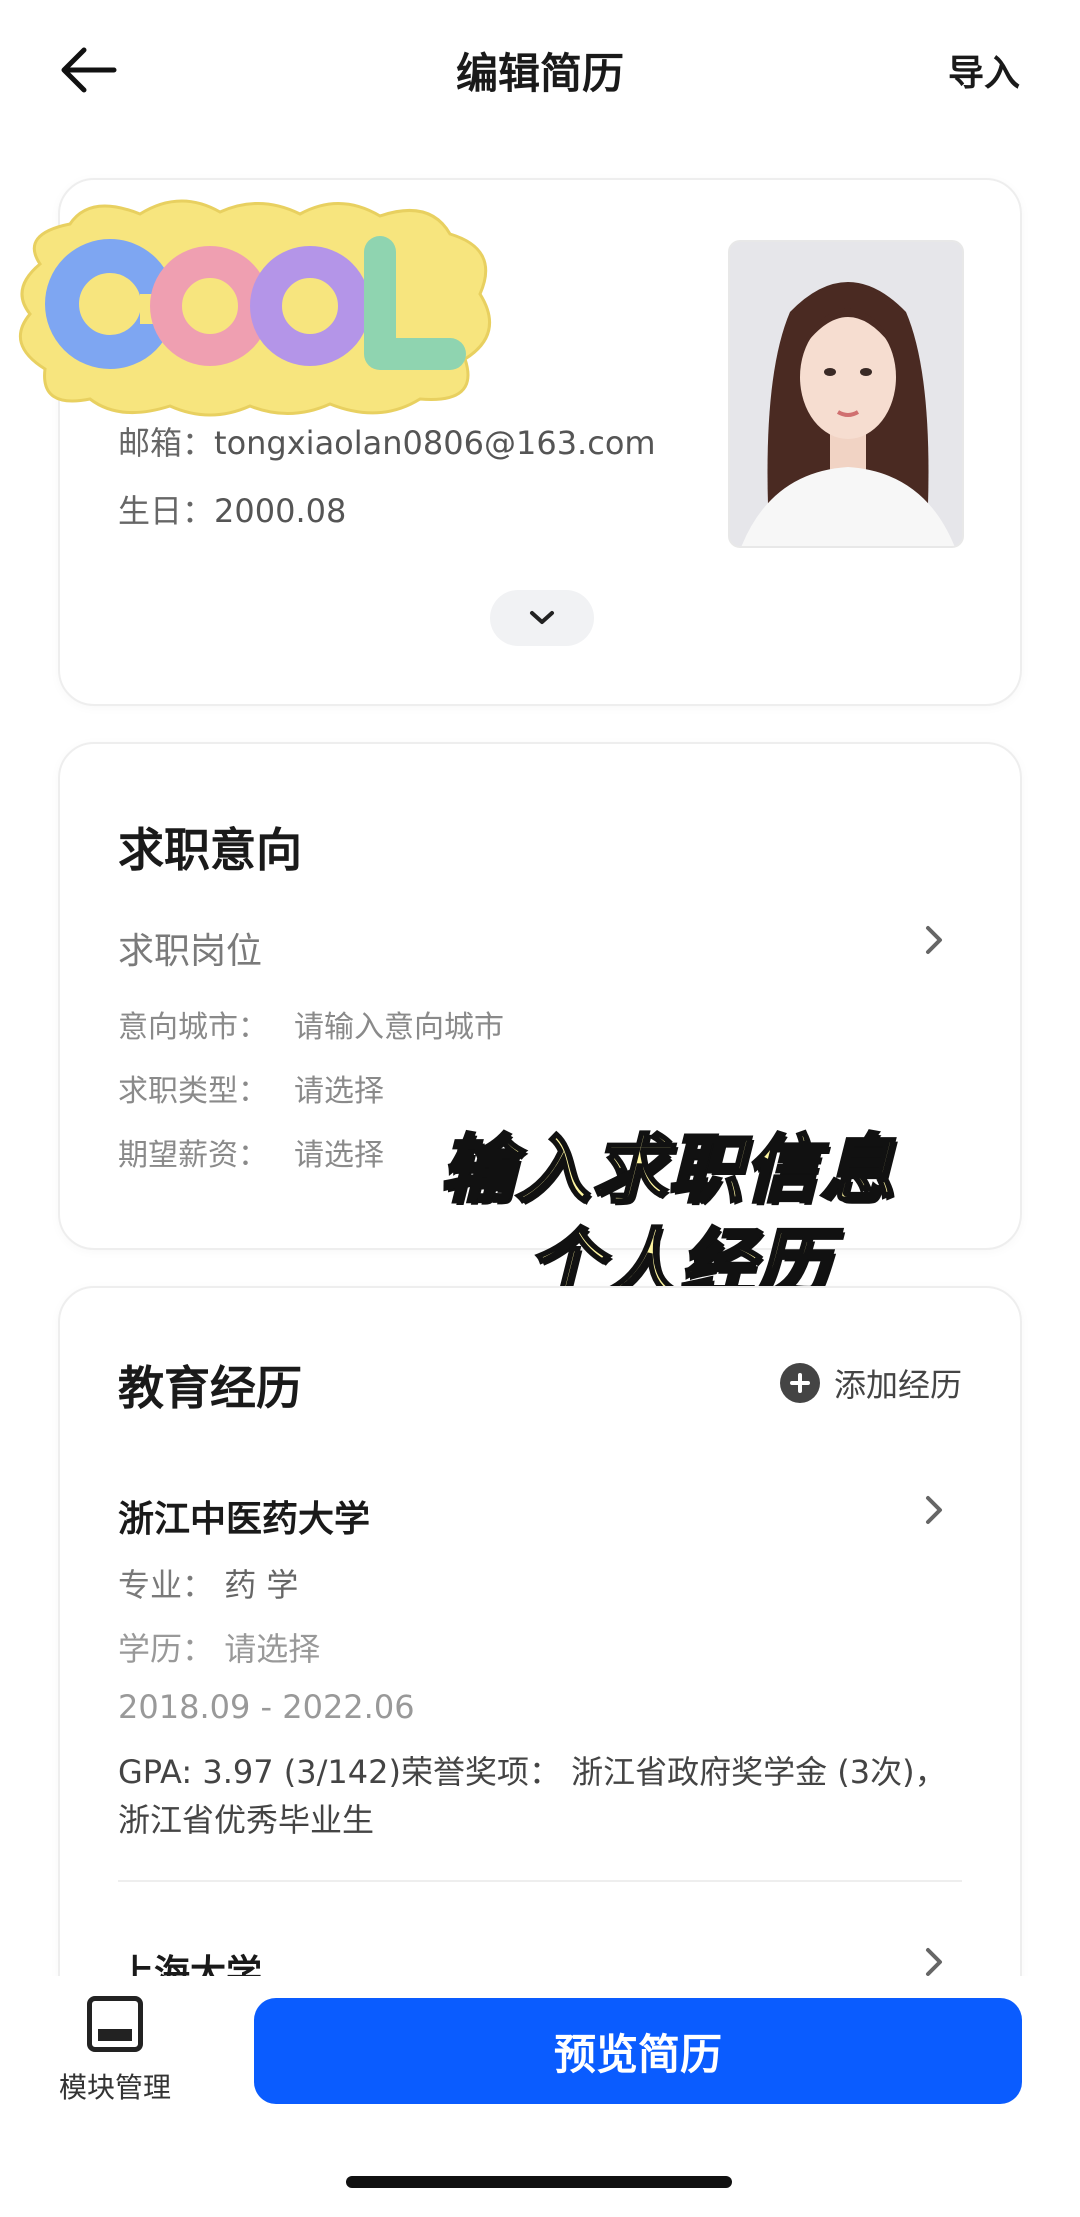 The height and width of the screenshot is (2217, 1080). I want to click on divider, so click(540, 1881).